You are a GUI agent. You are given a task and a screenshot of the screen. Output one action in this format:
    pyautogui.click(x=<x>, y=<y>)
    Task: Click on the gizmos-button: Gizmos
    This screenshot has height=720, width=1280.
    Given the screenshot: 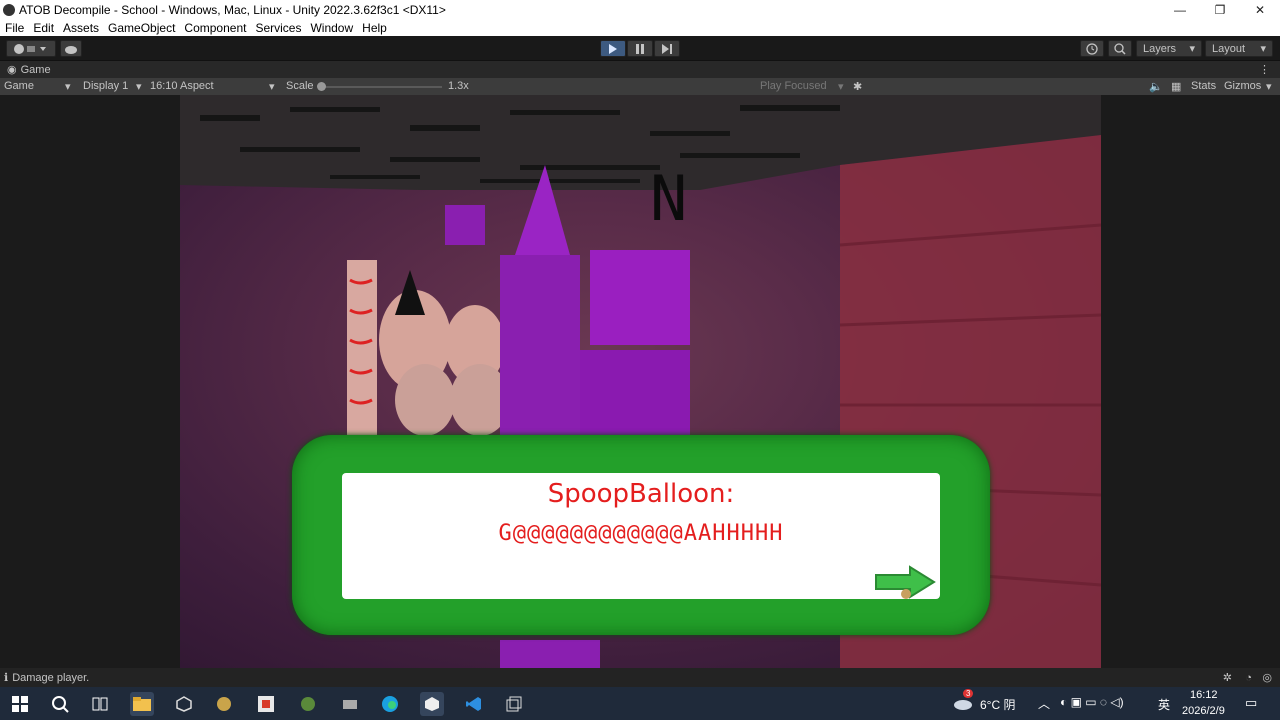 What is the action you would take?
    pyautogui.click(x=1242, y=86)
    